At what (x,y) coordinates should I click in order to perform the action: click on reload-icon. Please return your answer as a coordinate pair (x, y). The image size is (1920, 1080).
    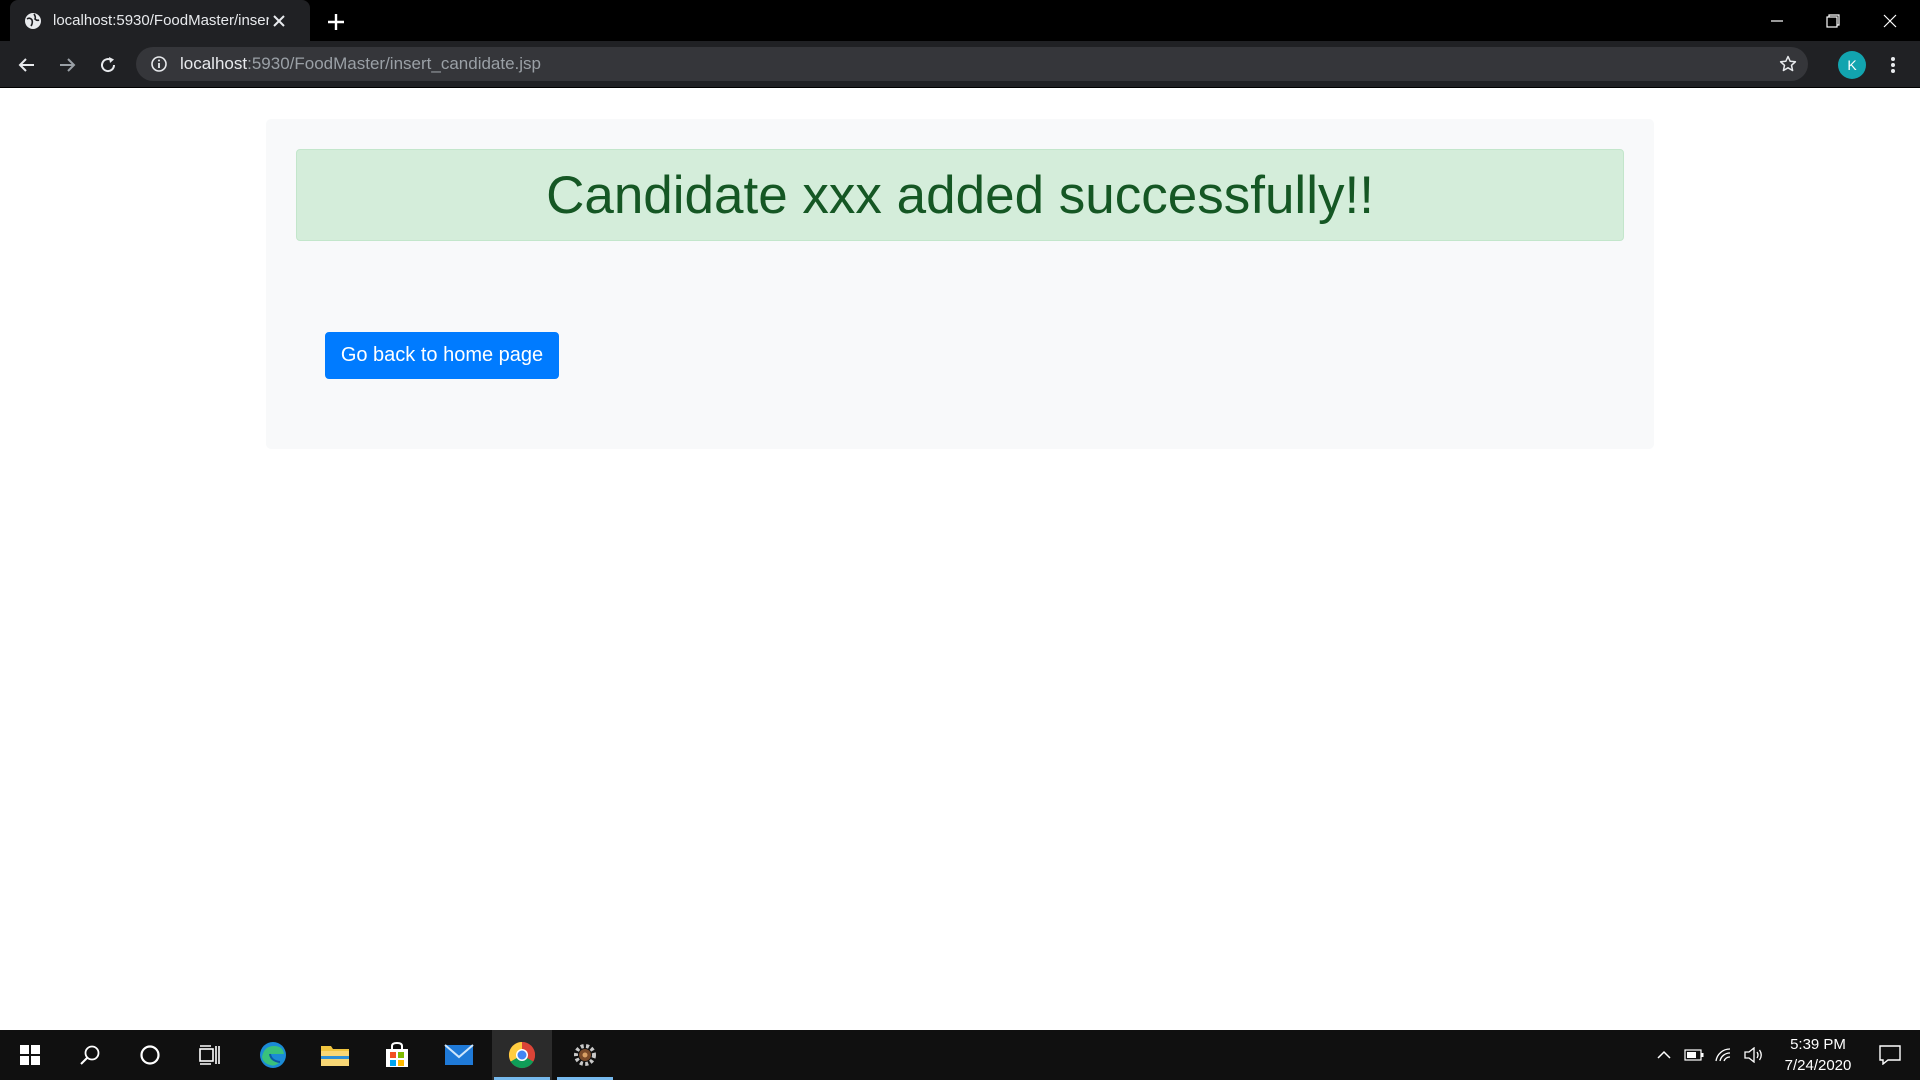
    Looking at the image, I should click on (108, 65).